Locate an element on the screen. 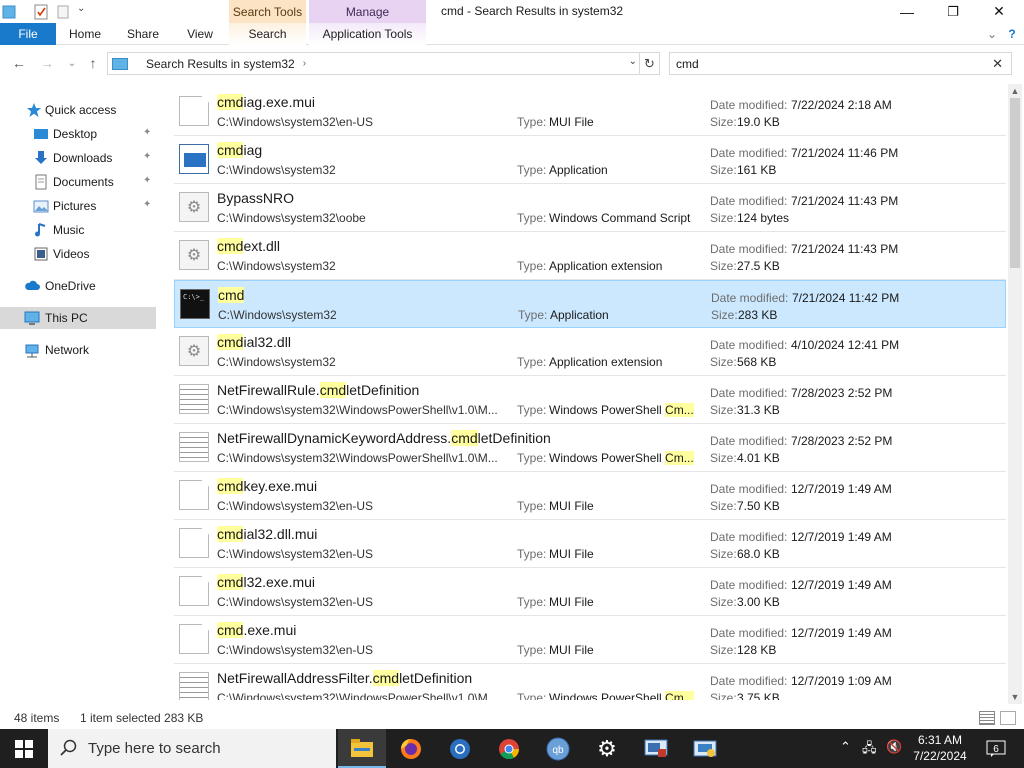 This screenshot has height=768, width=1024. maximize-button: ❐ is located at coordinates (953, 11).